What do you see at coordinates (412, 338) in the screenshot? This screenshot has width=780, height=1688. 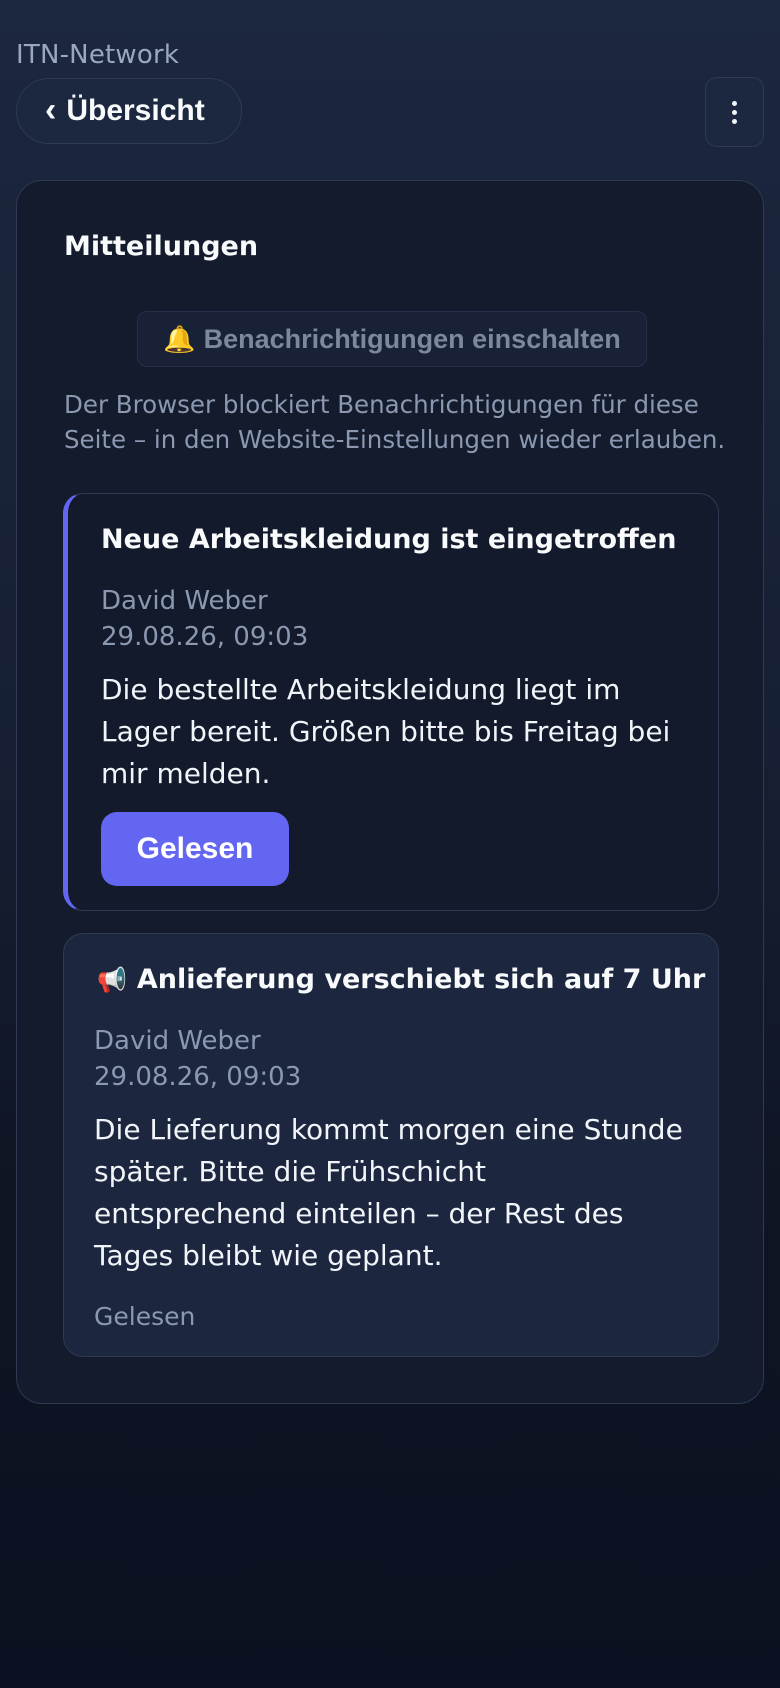 I see `enable-notifications-label: Benachrichtigungen einschalten` at bounding box center [412, 338].